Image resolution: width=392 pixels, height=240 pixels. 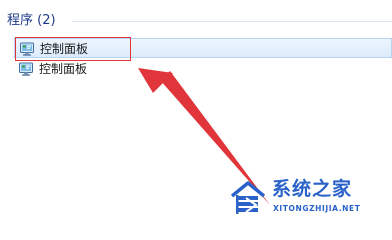 What do you see at coordinates (317, 208) in the screenshot?
I see `watermark-url: XITONGZHIJIA.NET` at bounding box center [317, 208].